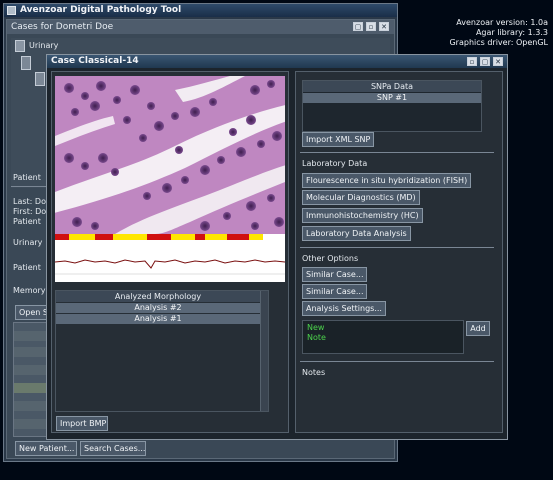  What do you see at coordinates (101, 10) in the screenshot?
I see `main-title: Avenzoar Digital Pathology Tool` at bounding box center [101, 10].